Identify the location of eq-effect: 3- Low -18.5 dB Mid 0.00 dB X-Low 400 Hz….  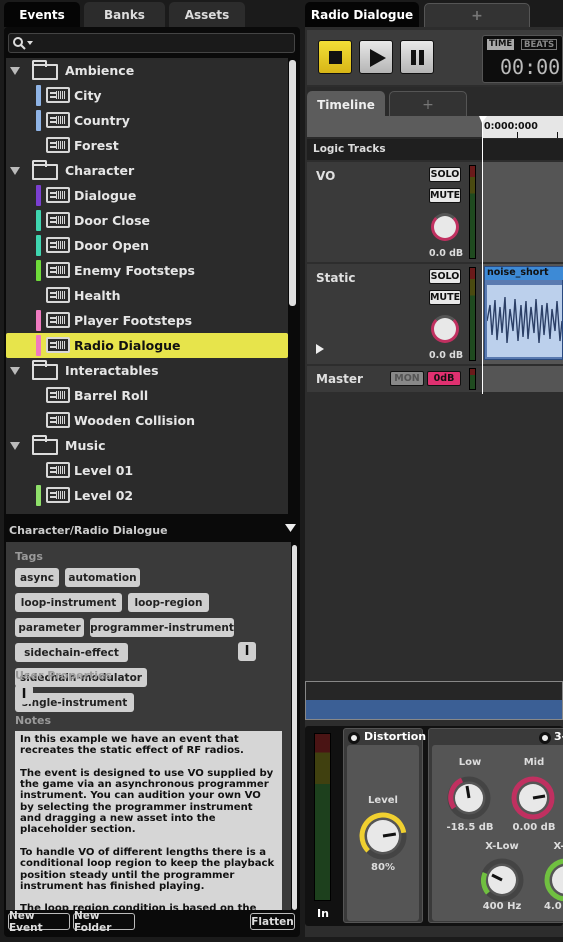
(495, 825).